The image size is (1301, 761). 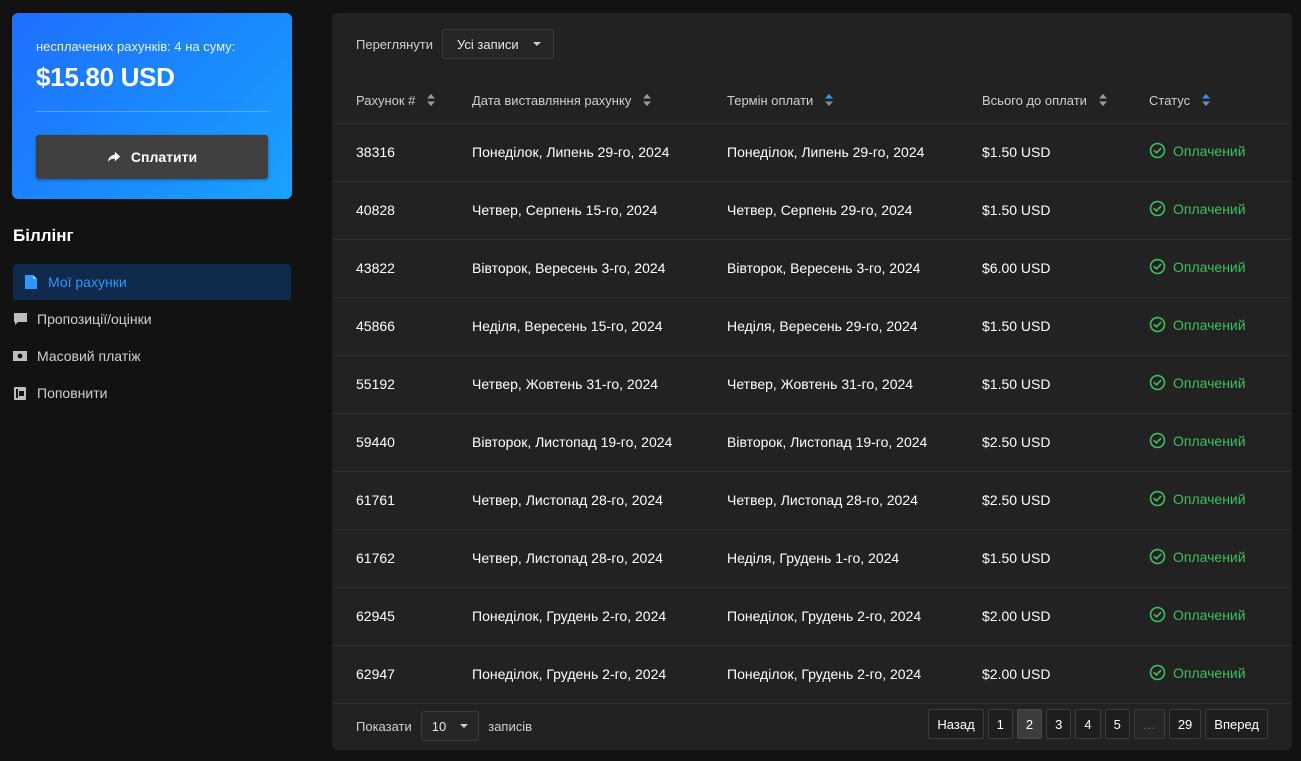 What do you see at coordinates (510, 726) in the screenshot?
I see `records-label: записів` at bounding box center [510, 726].